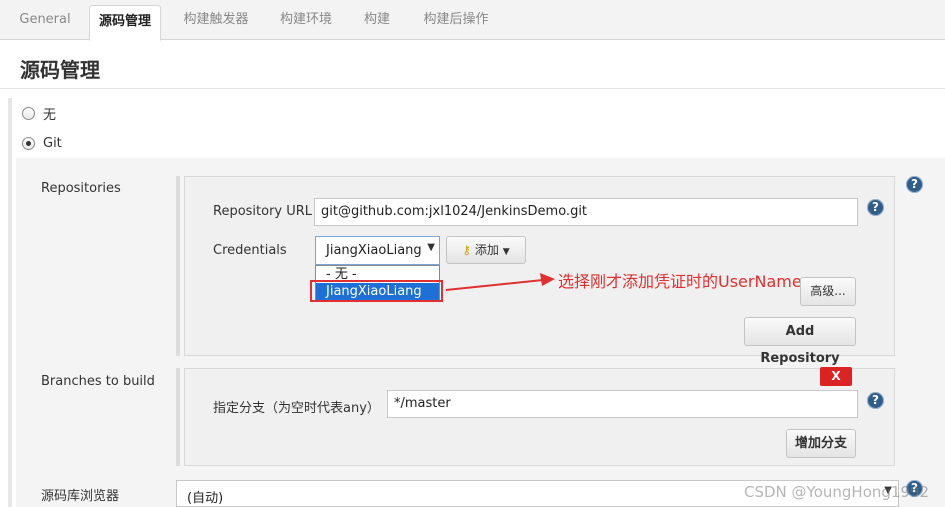 This screenshot has height=507, width=945. Describe the element at coordinates (81, 188) in the screenshot. I see `repositories-label: Repositories` at that location.